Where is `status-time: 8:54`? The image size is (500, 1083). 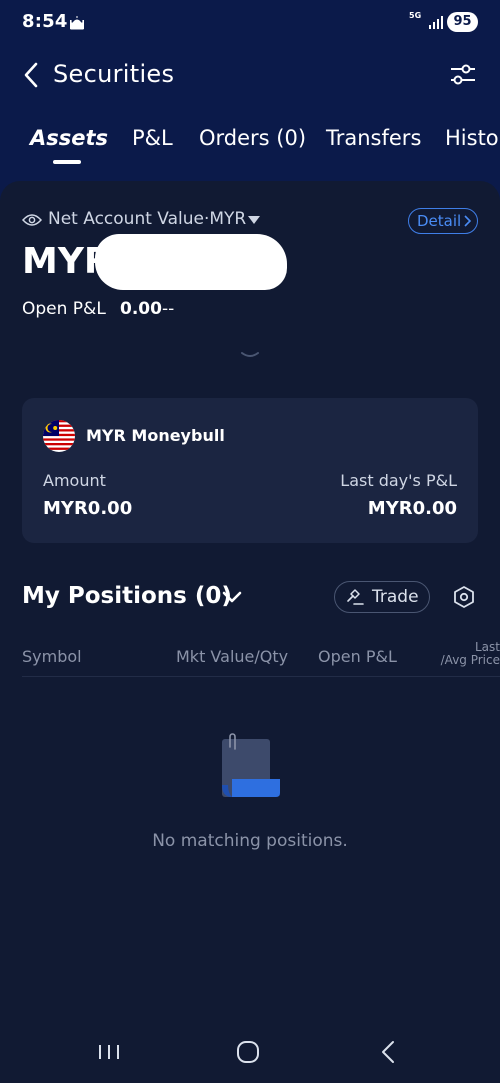
status-time: 8:54 is located at coordinates (45, 21).